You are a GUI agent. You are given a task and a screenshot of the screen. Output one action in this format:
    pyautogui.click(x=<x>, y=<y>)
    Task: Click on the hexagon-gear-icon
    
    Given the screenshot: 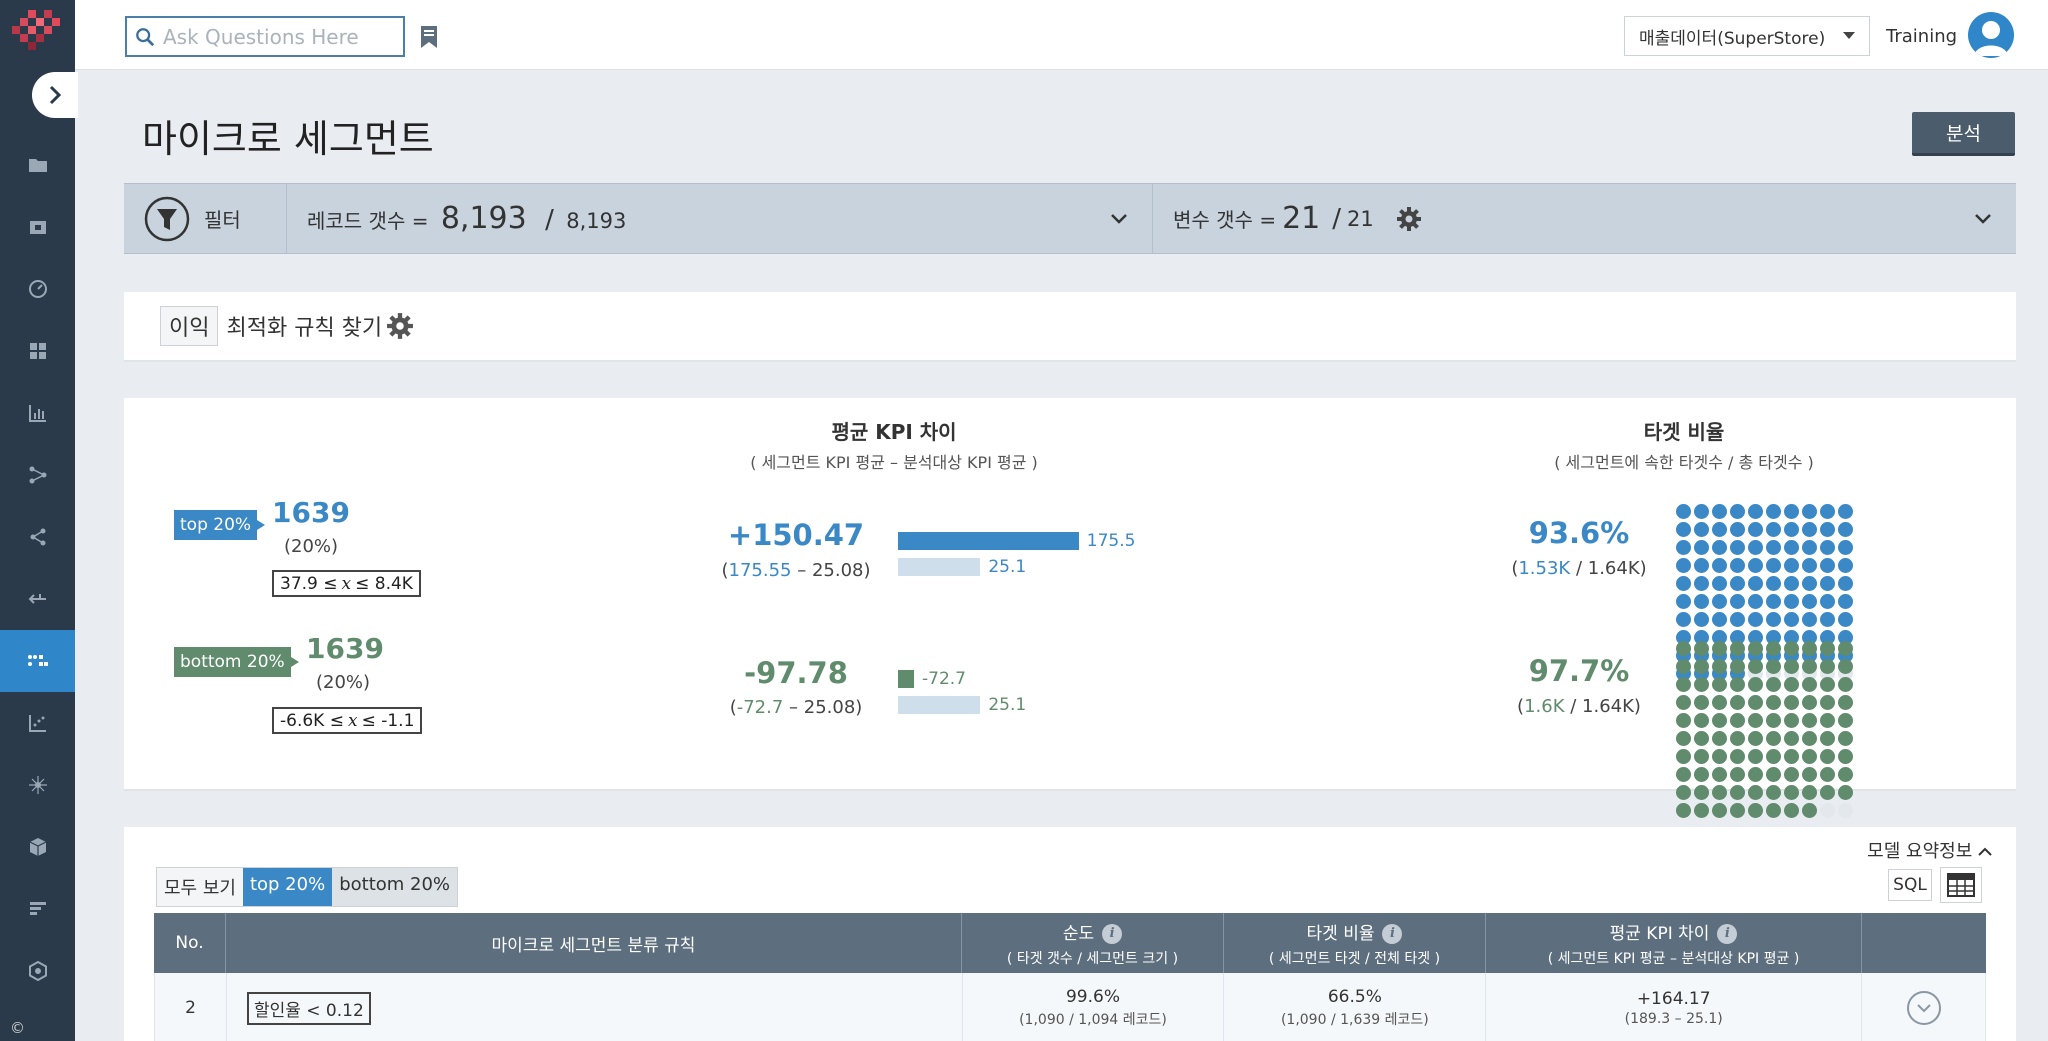 What is the action you would take?
    pyautogui.click(x=37, y=971)
    